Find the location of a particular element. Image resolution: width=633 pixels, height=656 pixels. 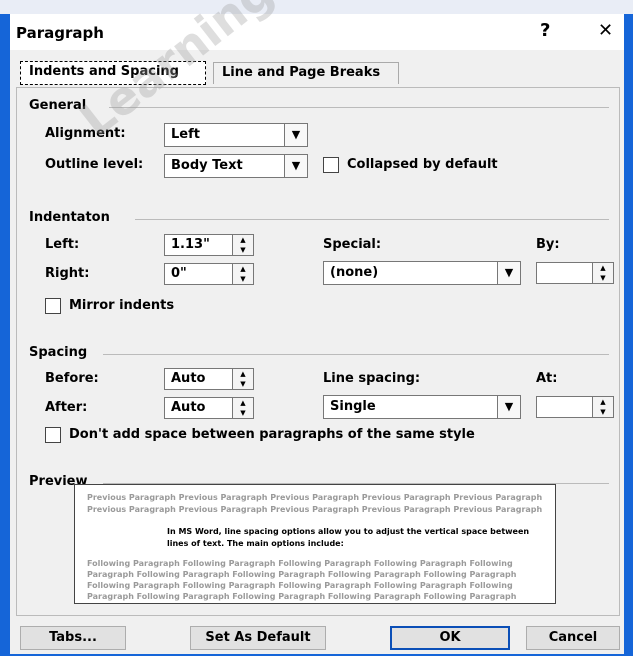

at-label: At: is located at coordinates (547, 378).